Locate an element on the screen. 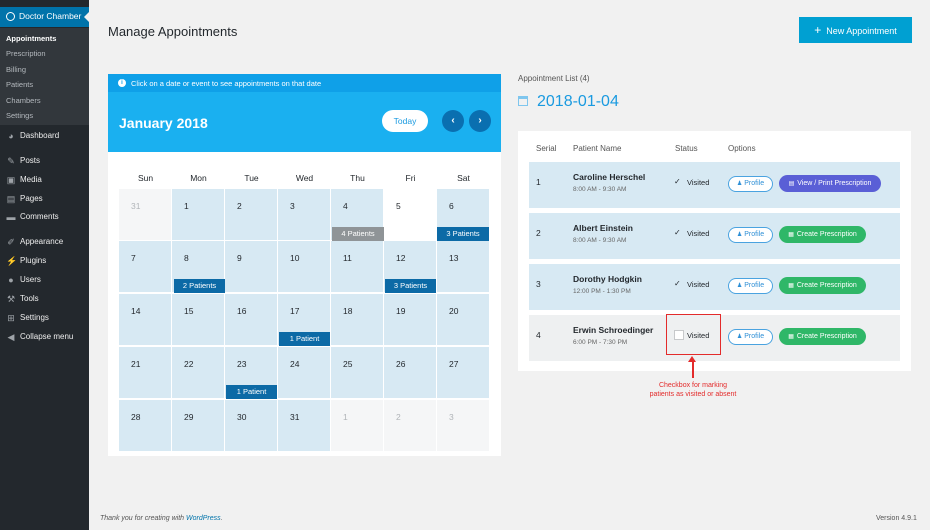 The height and width of the screenshot is (530, 930). submenu-appointments: Appointments is located at coordinates (31, 38).